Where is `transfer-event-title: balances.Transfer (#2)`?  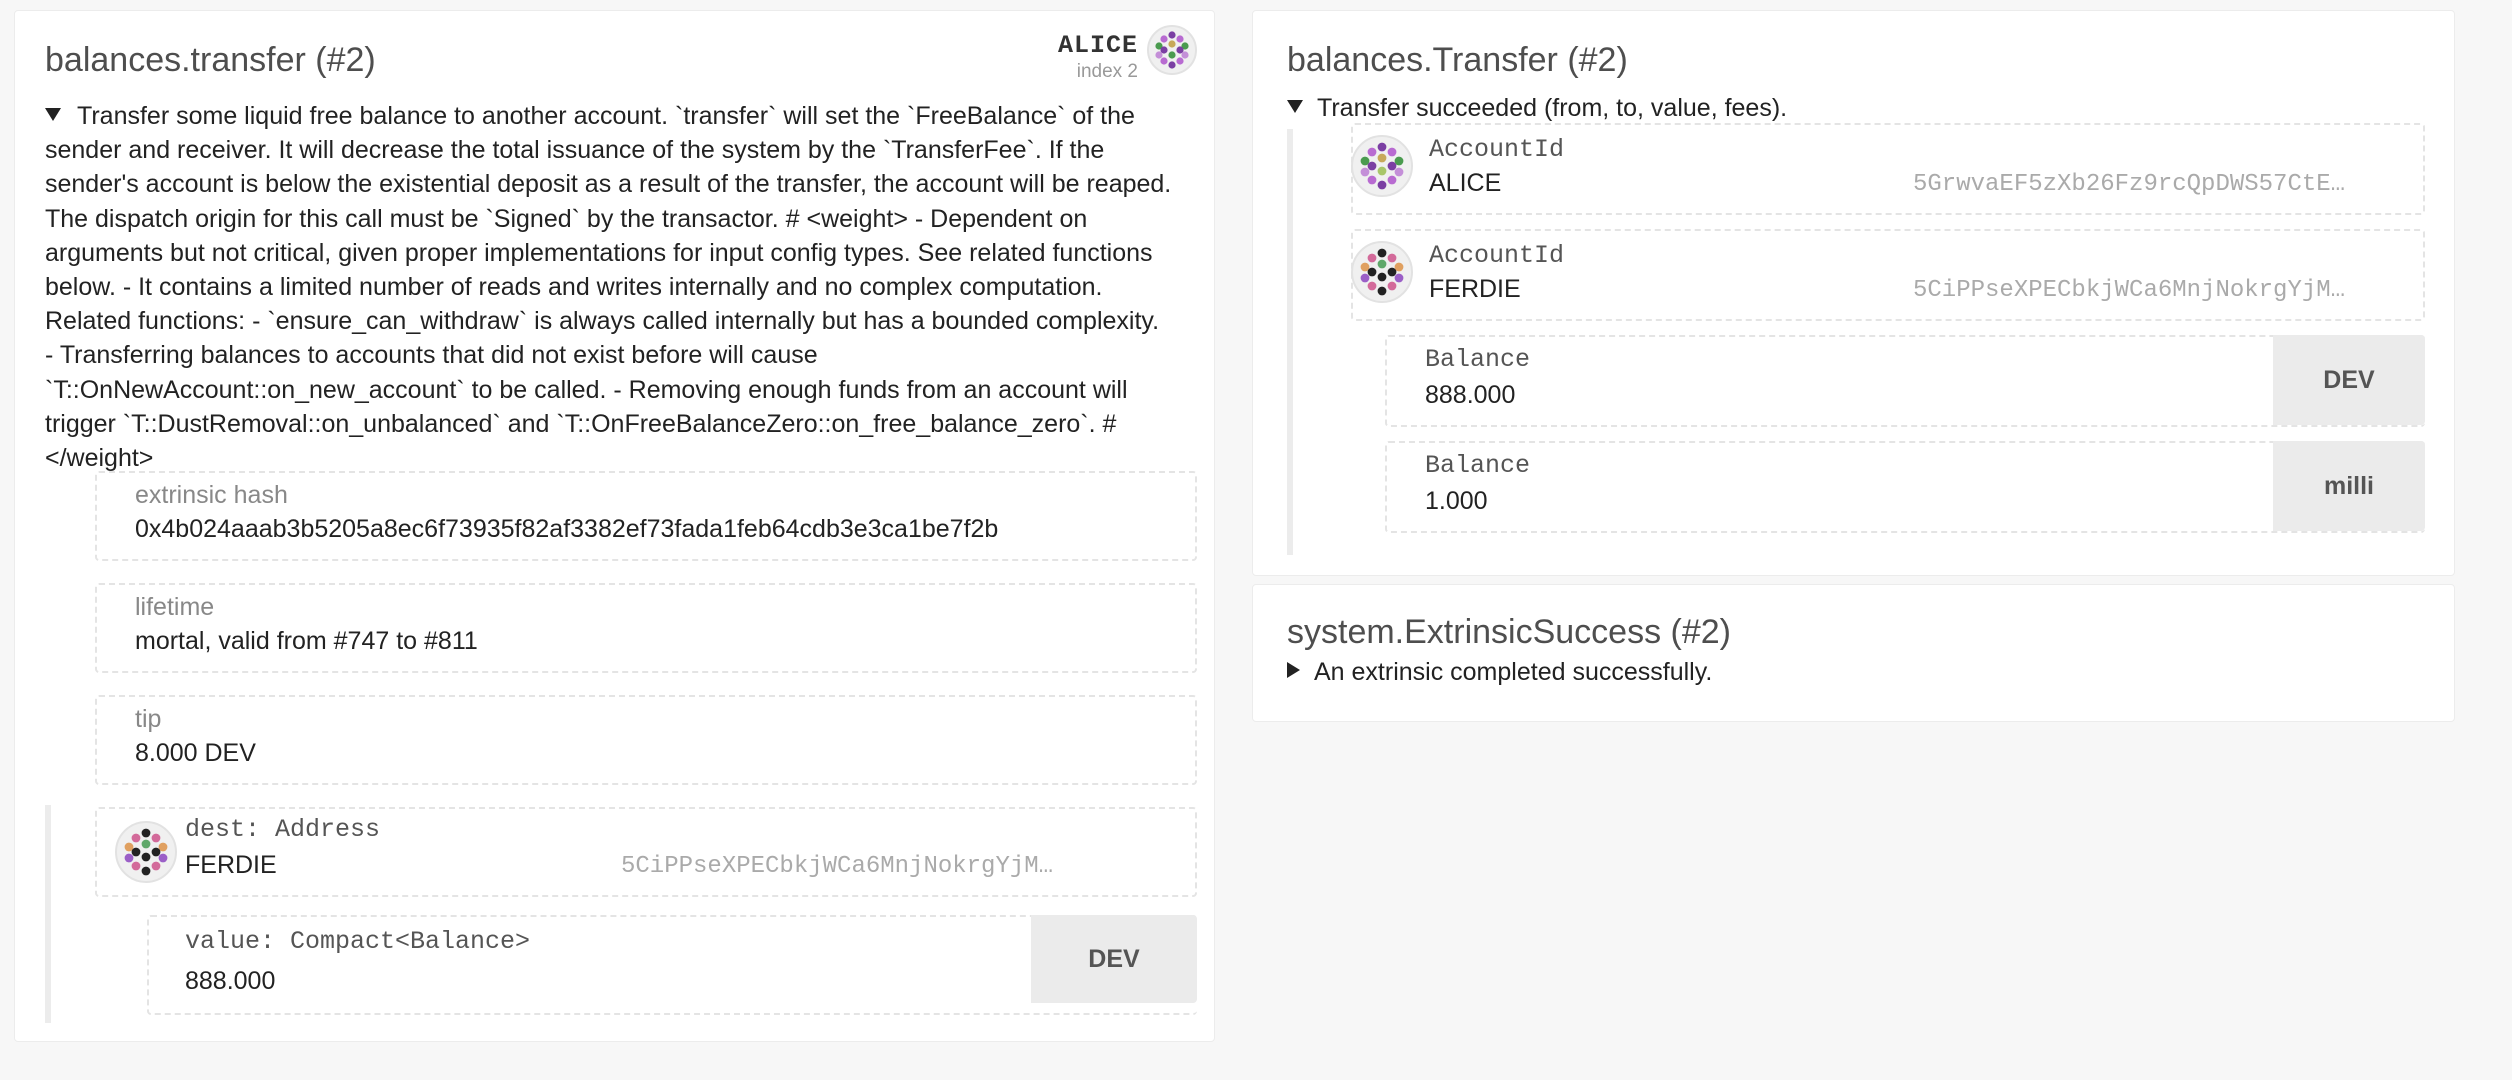
transfer-event-title: balances.Transfer (#2) is located at coordinates (1457, 60).